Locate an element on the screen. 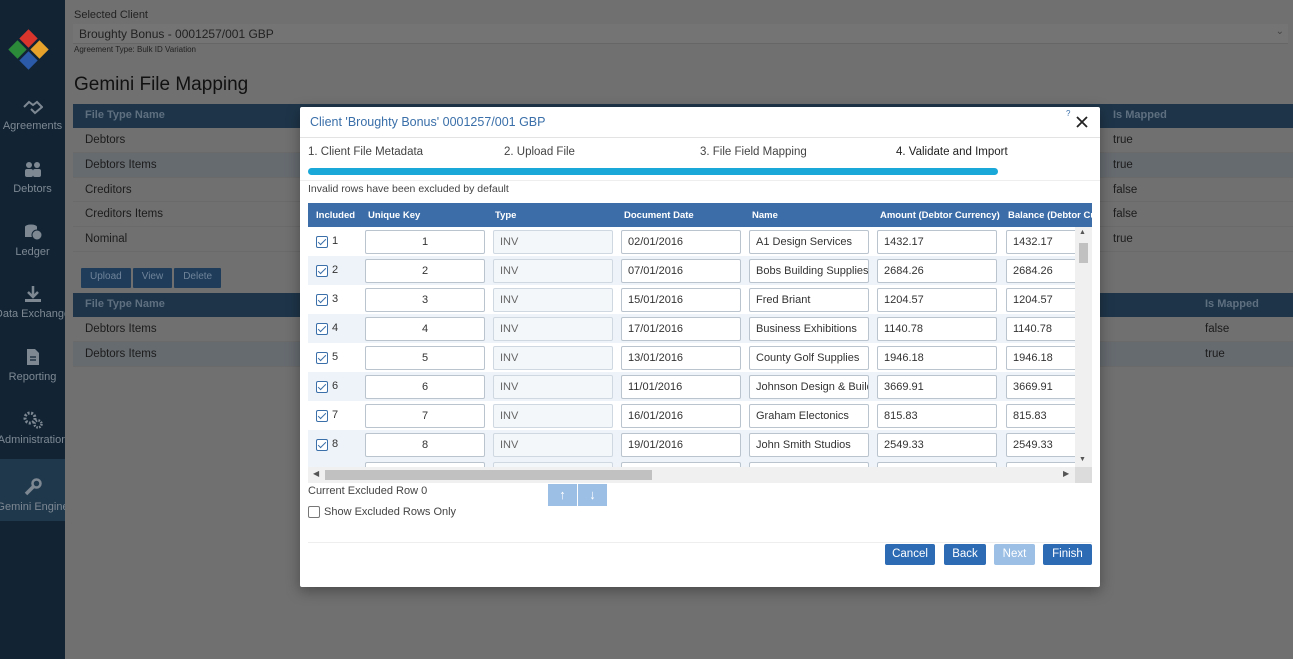  finish-button: Finish is located at coordinates (1067, 554).